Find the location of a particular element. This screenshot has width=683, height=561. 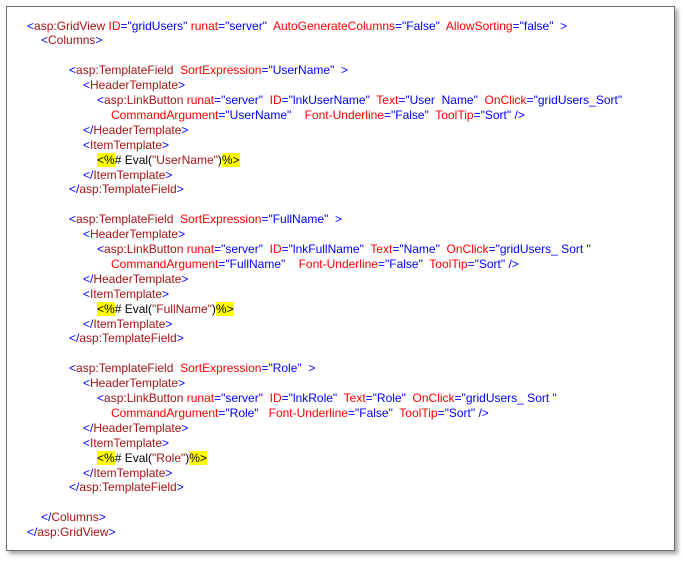

code-line: </Columns> is located at coordinates (73, 517).